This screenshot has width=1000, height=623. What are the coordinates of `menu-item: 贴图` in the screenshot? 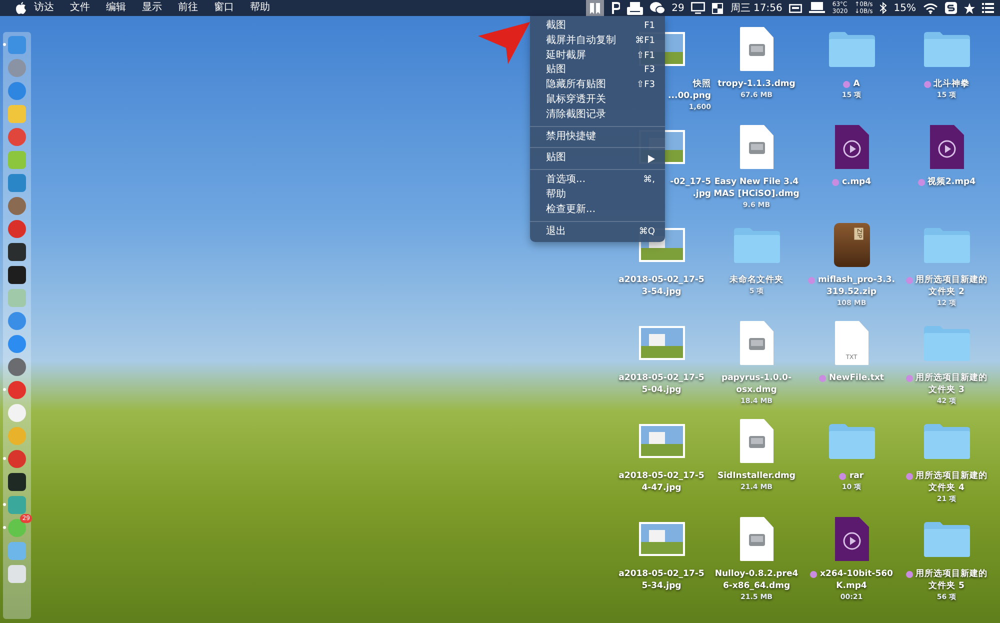 It's located at (597, 158).